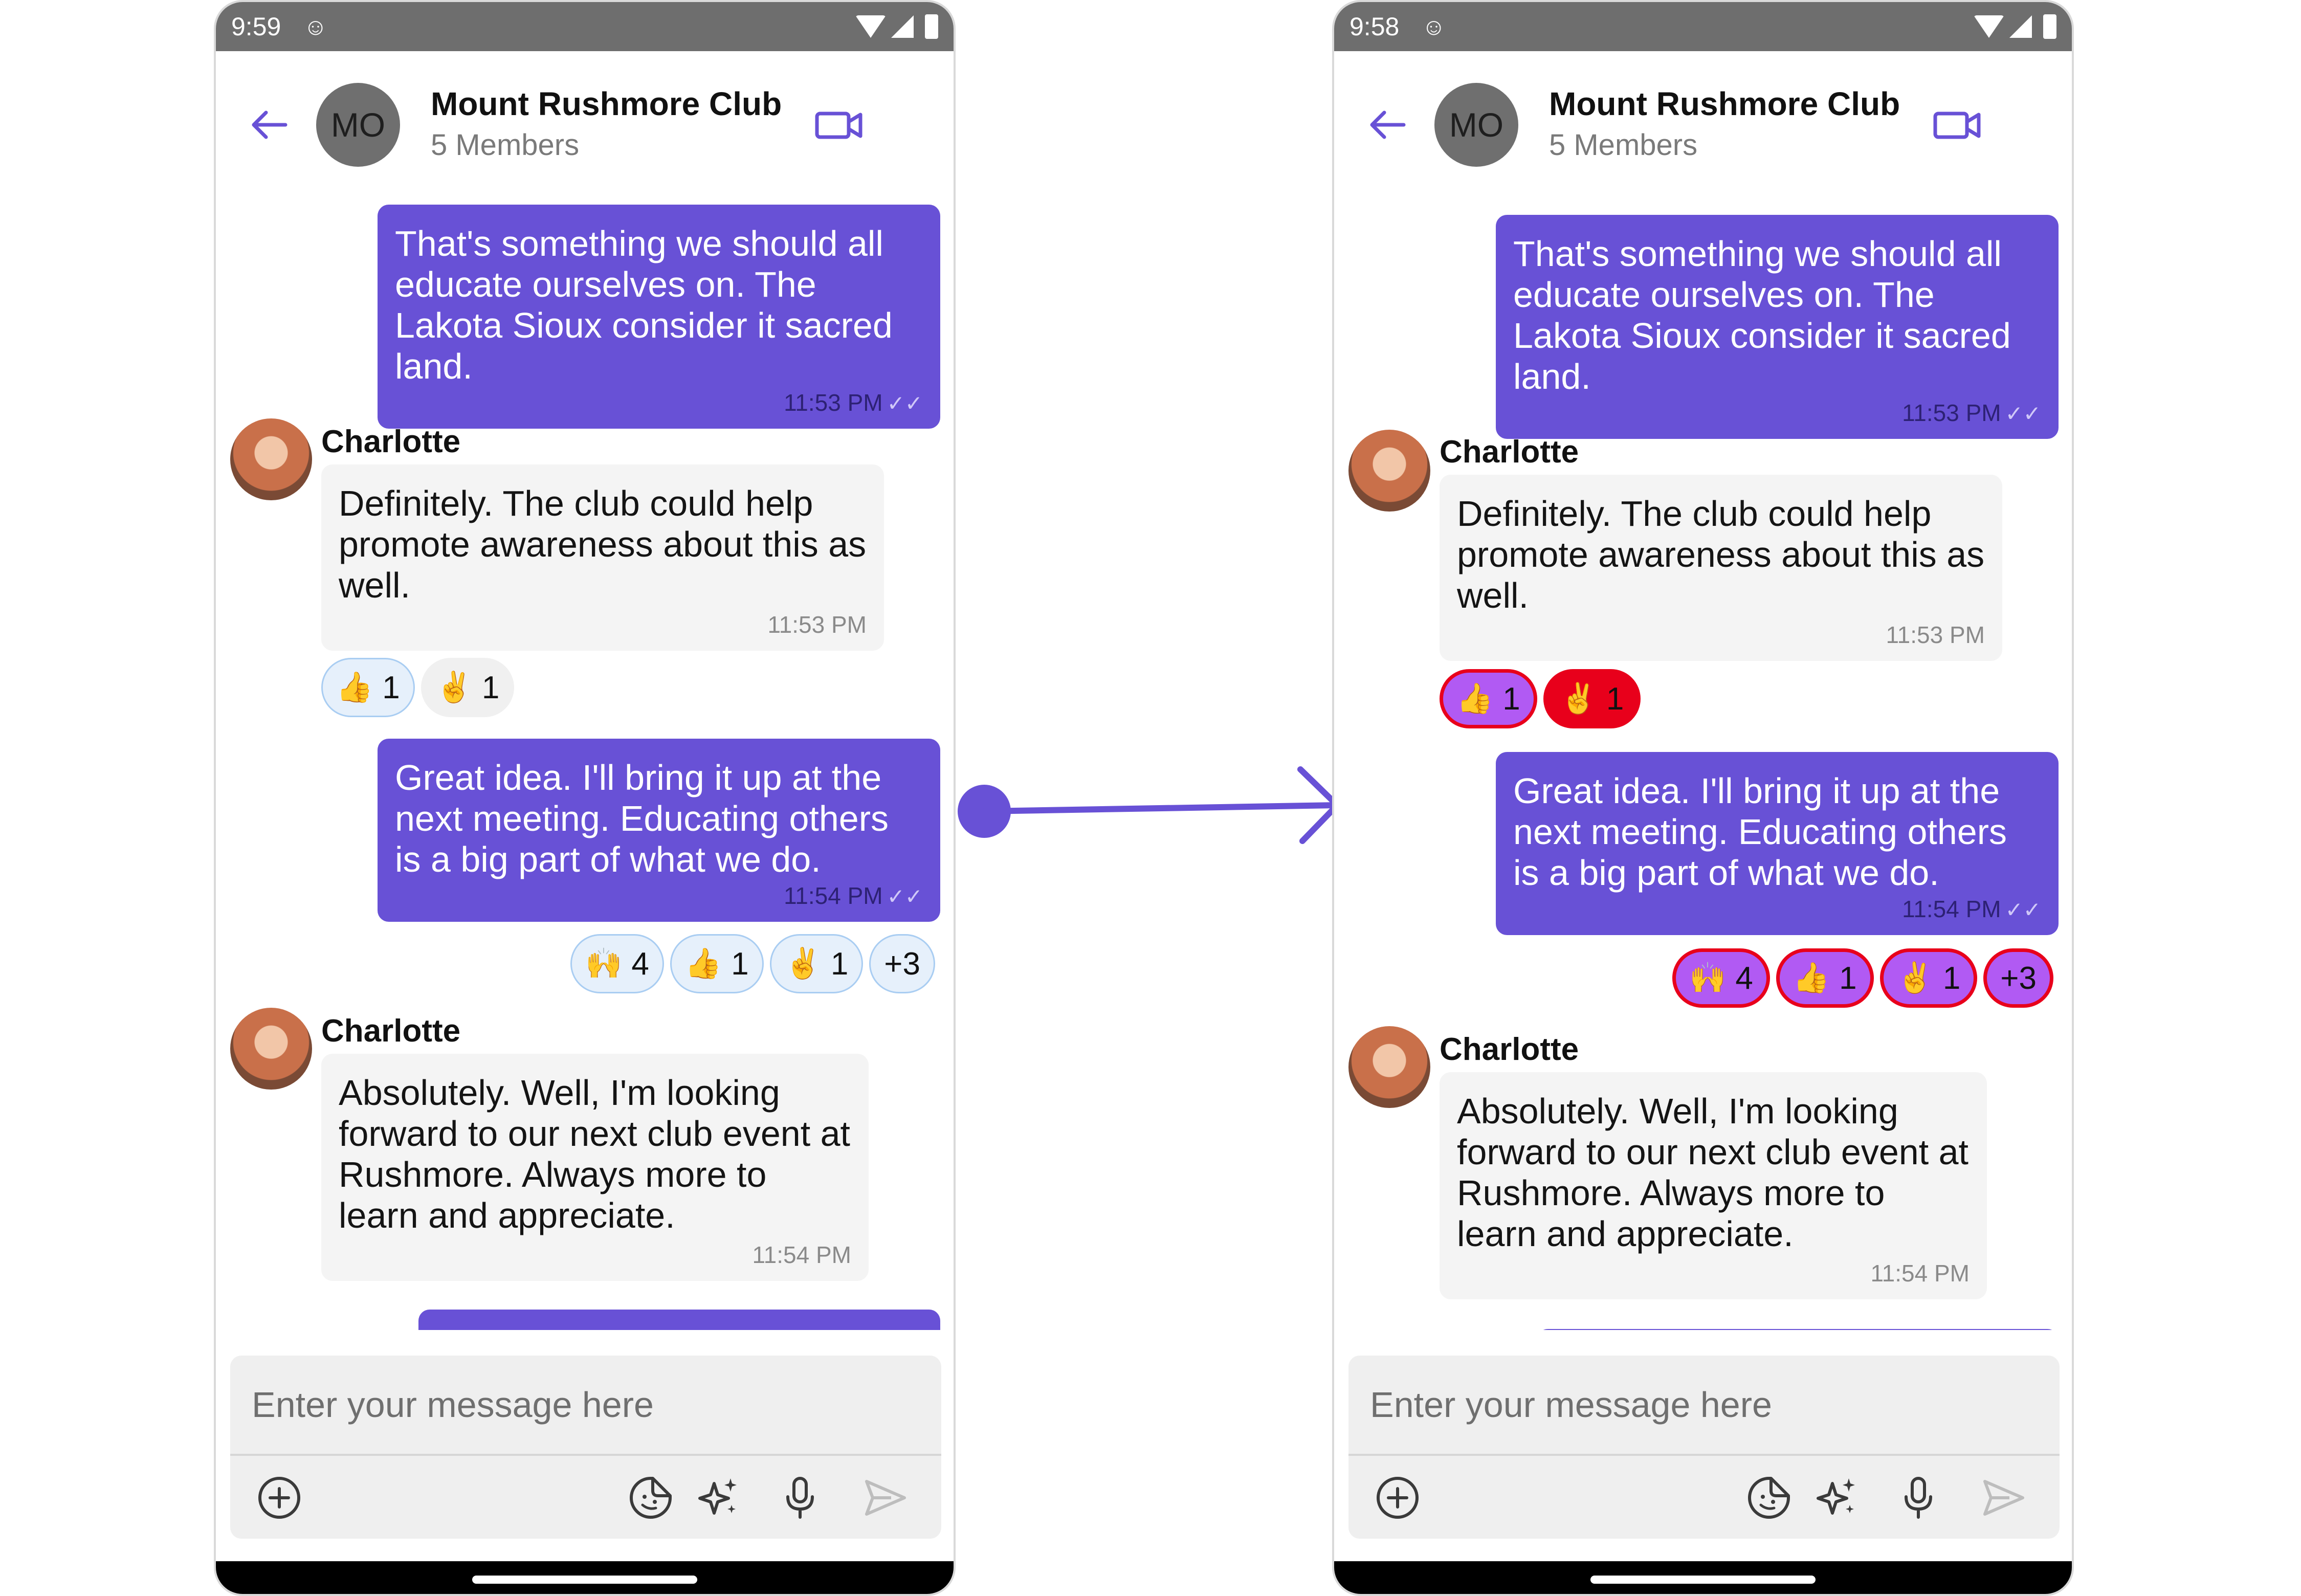  Describe the element at coordinates (1703, 26) in the screenshot. I see `status-bar: 9:58 ☺` at that location.